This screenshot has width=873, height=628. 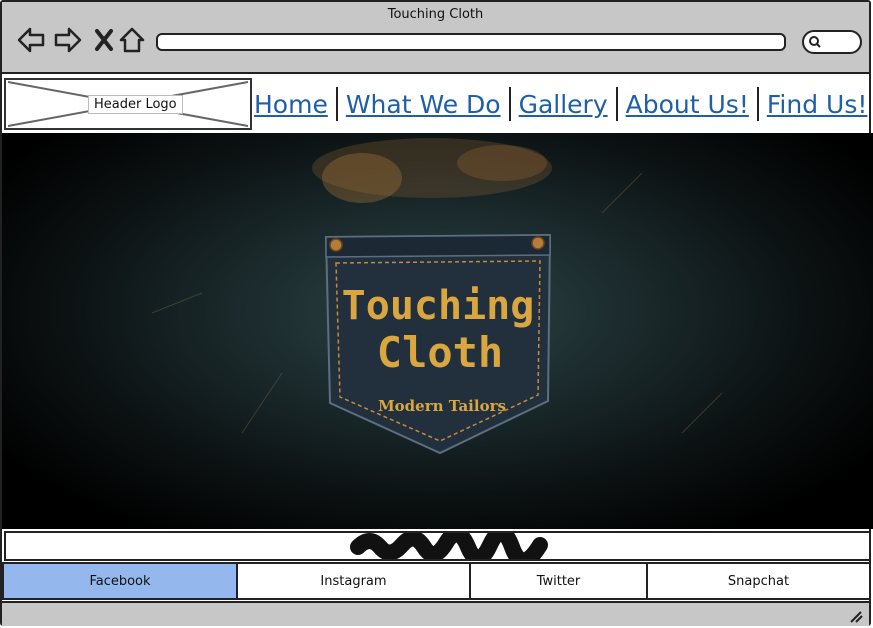 What do you see at coordinates (438, 306) in the screenshot?
I see `brand-line-1: Touching` at bounding box center [438, 306].